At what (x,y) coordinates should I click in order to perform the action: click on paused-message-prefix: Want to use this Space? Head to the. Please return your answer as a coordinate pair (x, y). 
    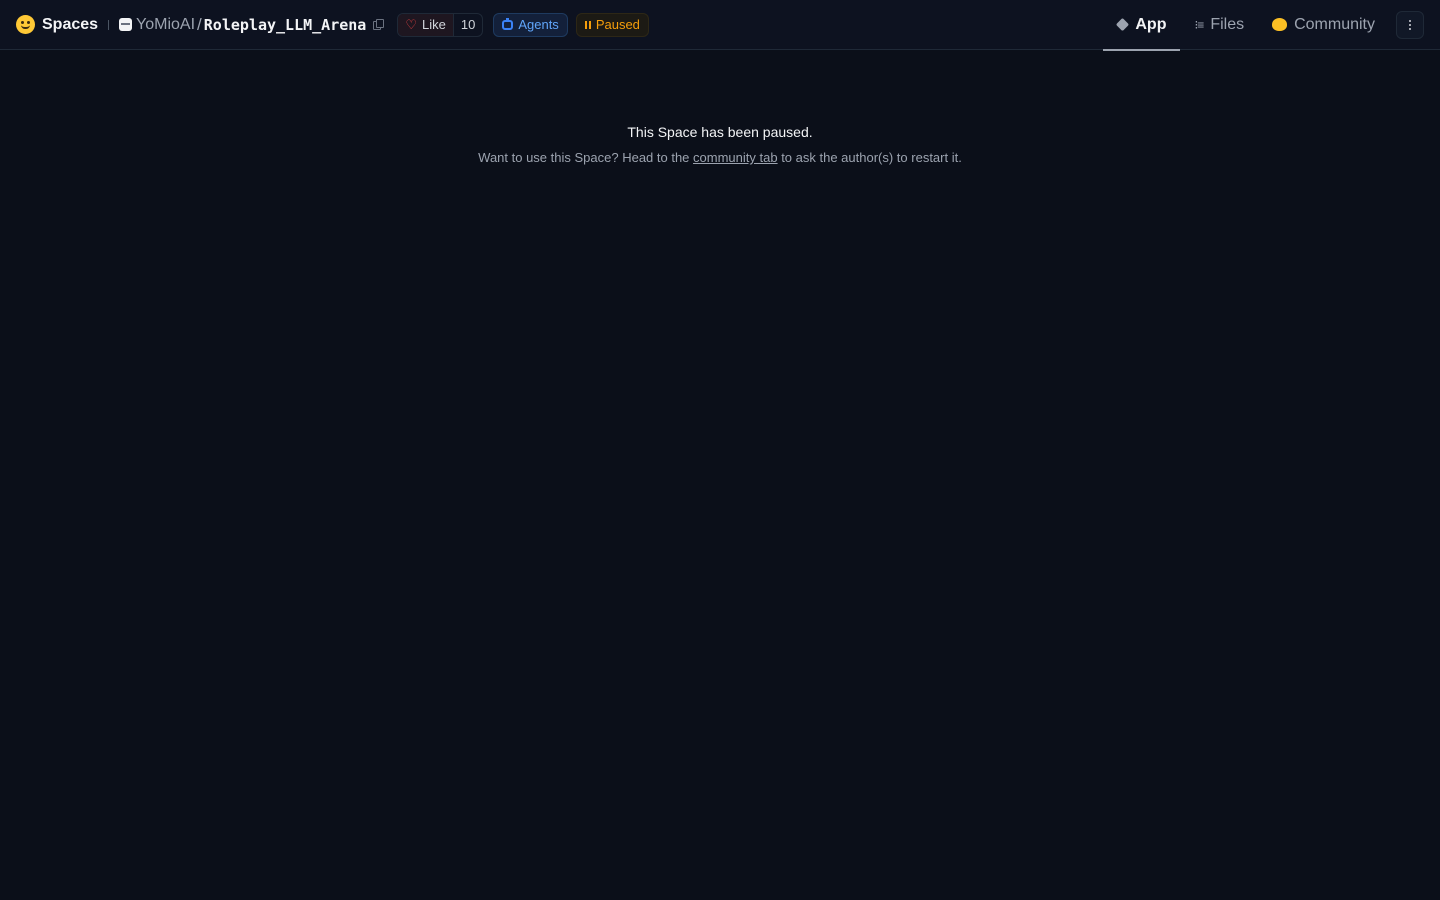
    Looking at the image, I should click on (586, 157).